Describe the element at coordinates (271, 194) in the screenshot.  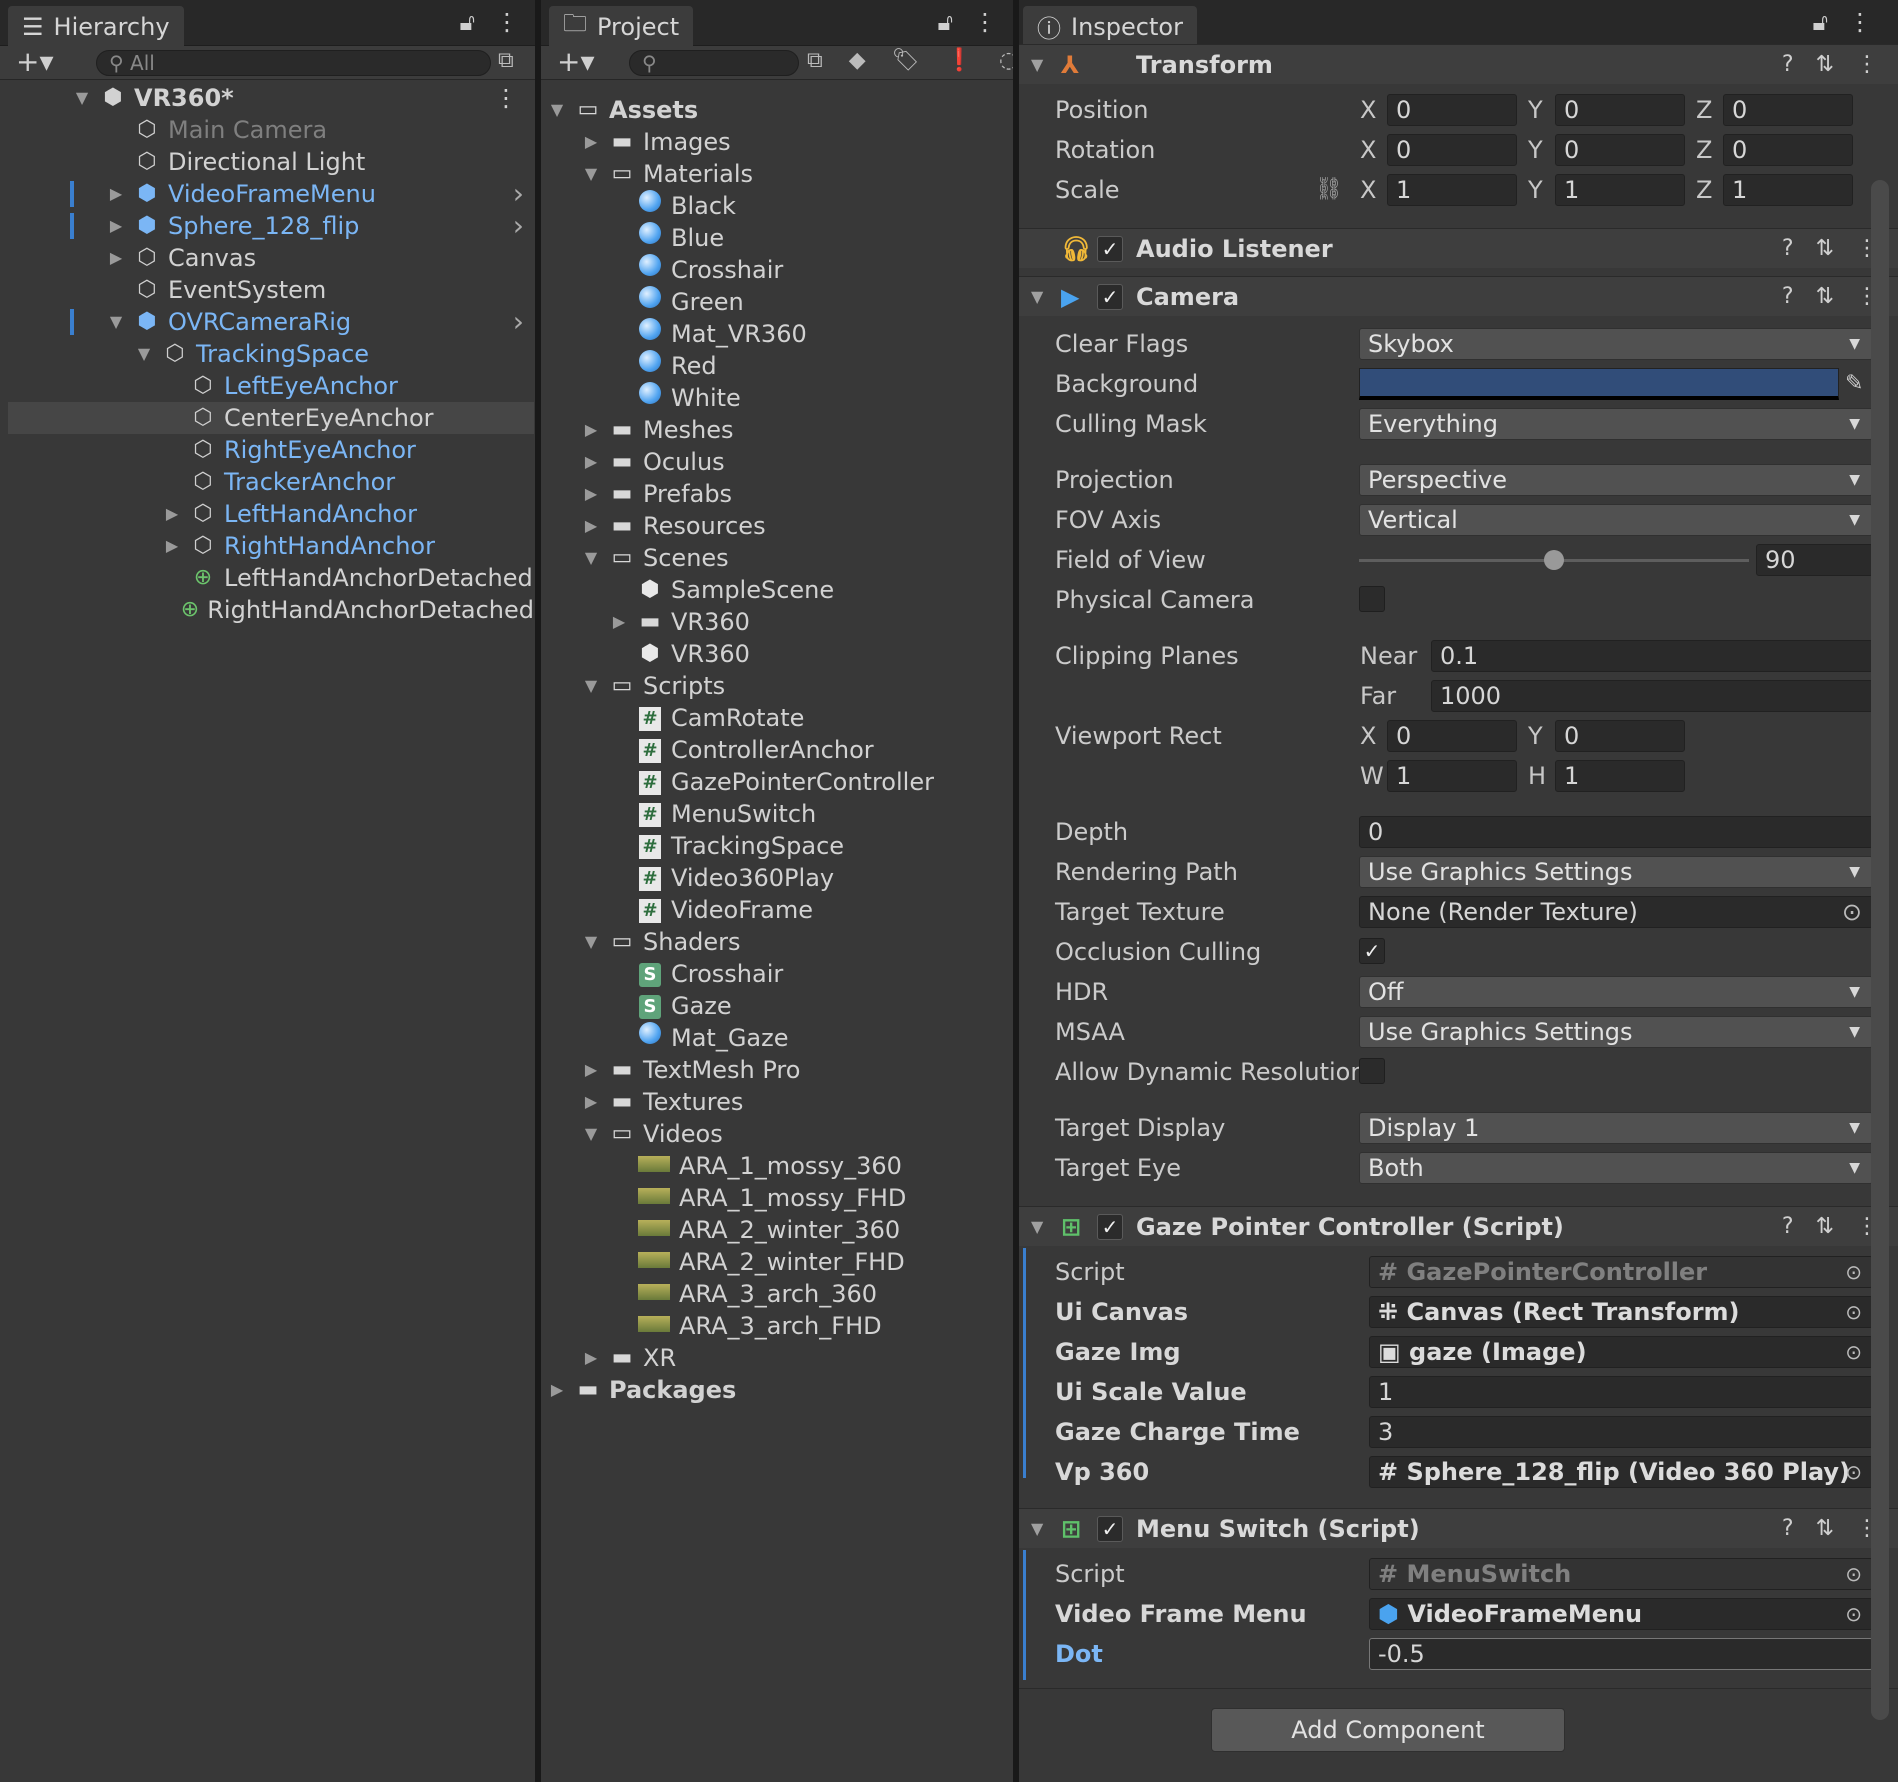
I see `hierarchy-item: ▶ ⬢ VideoFrameMenu ›` at that location.